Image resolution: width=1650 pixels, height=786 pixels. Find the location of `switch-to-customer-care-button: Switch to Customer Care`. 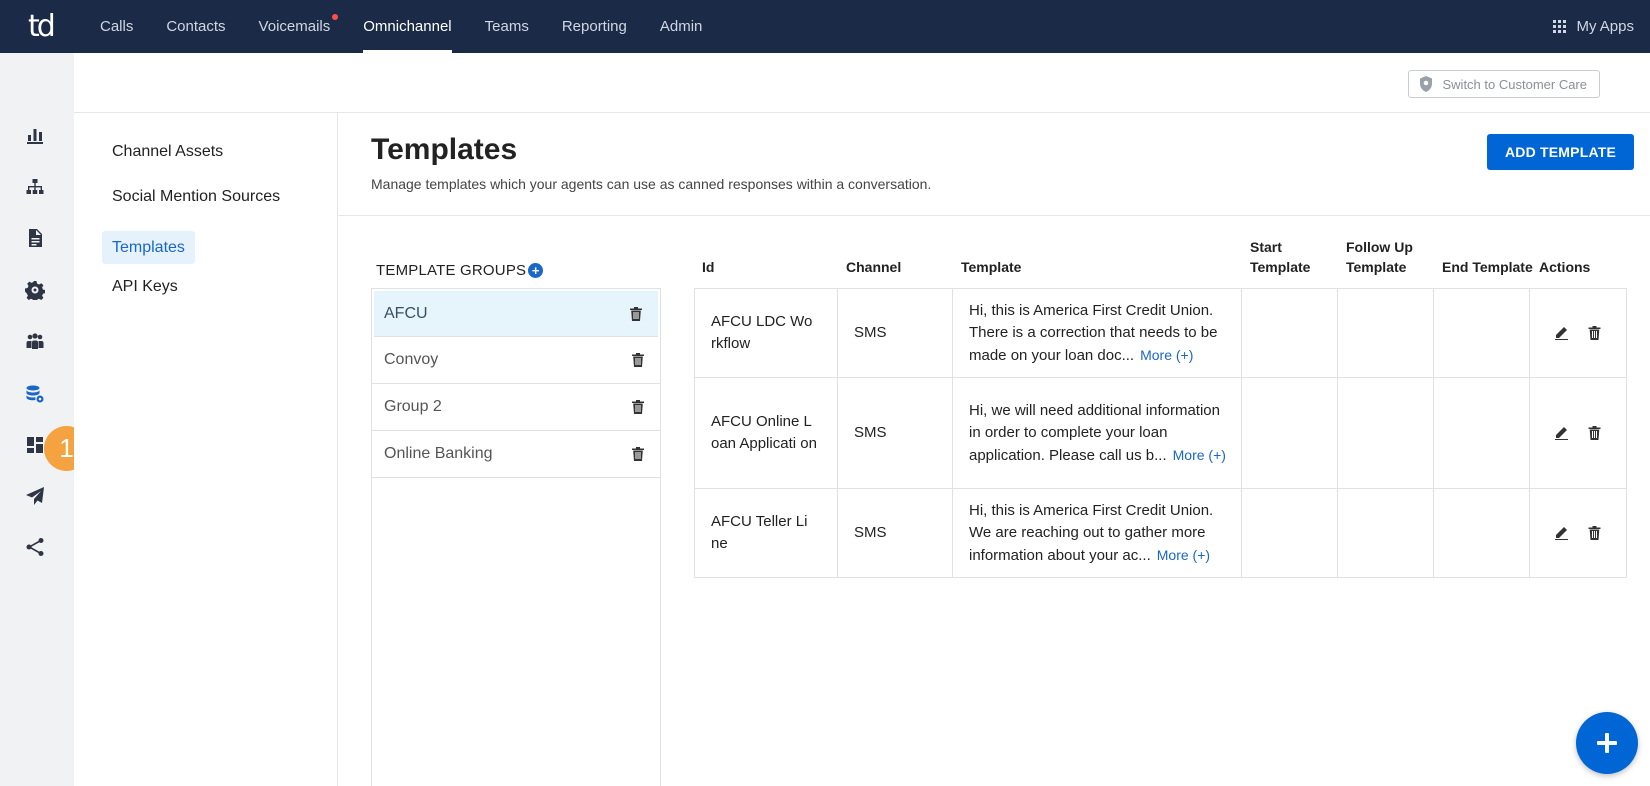

switch-to-customer-care-button: Switch to Customer Care is located at coordinates (1503, 84).